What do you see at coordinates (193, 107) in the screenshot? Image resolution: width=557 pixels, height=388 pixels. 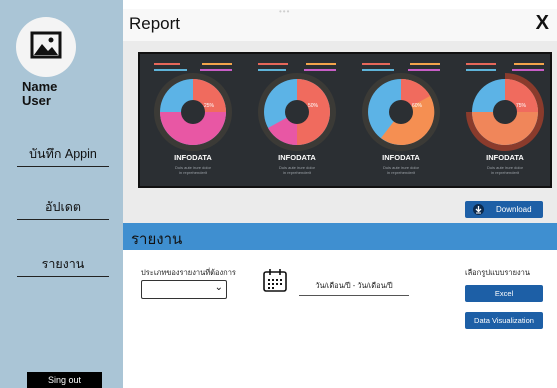 I see `donut-chart-icon: 25%` at bounding box center [193, 107].